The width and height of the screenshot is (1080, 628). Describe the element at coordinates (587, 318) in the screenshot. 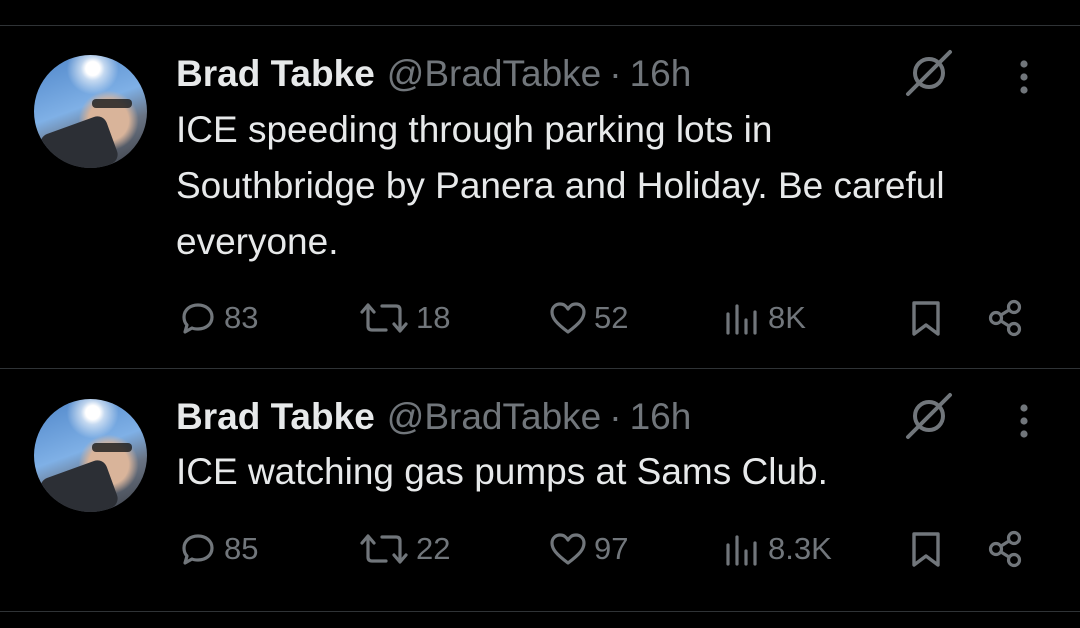

I see `like-button: 52` at that location.